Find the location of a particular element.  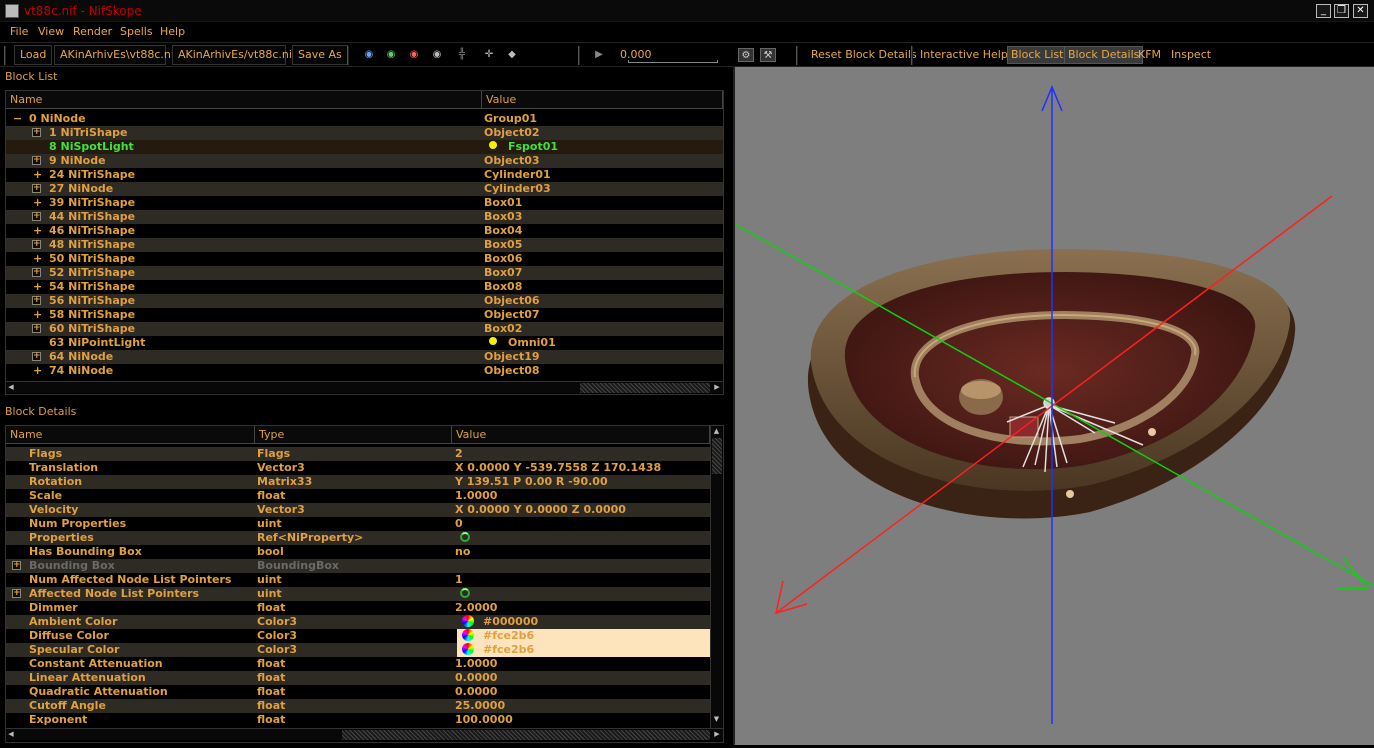

block-details-vscrollbar: ▲ ▼ is located at coordinates (716, 577).